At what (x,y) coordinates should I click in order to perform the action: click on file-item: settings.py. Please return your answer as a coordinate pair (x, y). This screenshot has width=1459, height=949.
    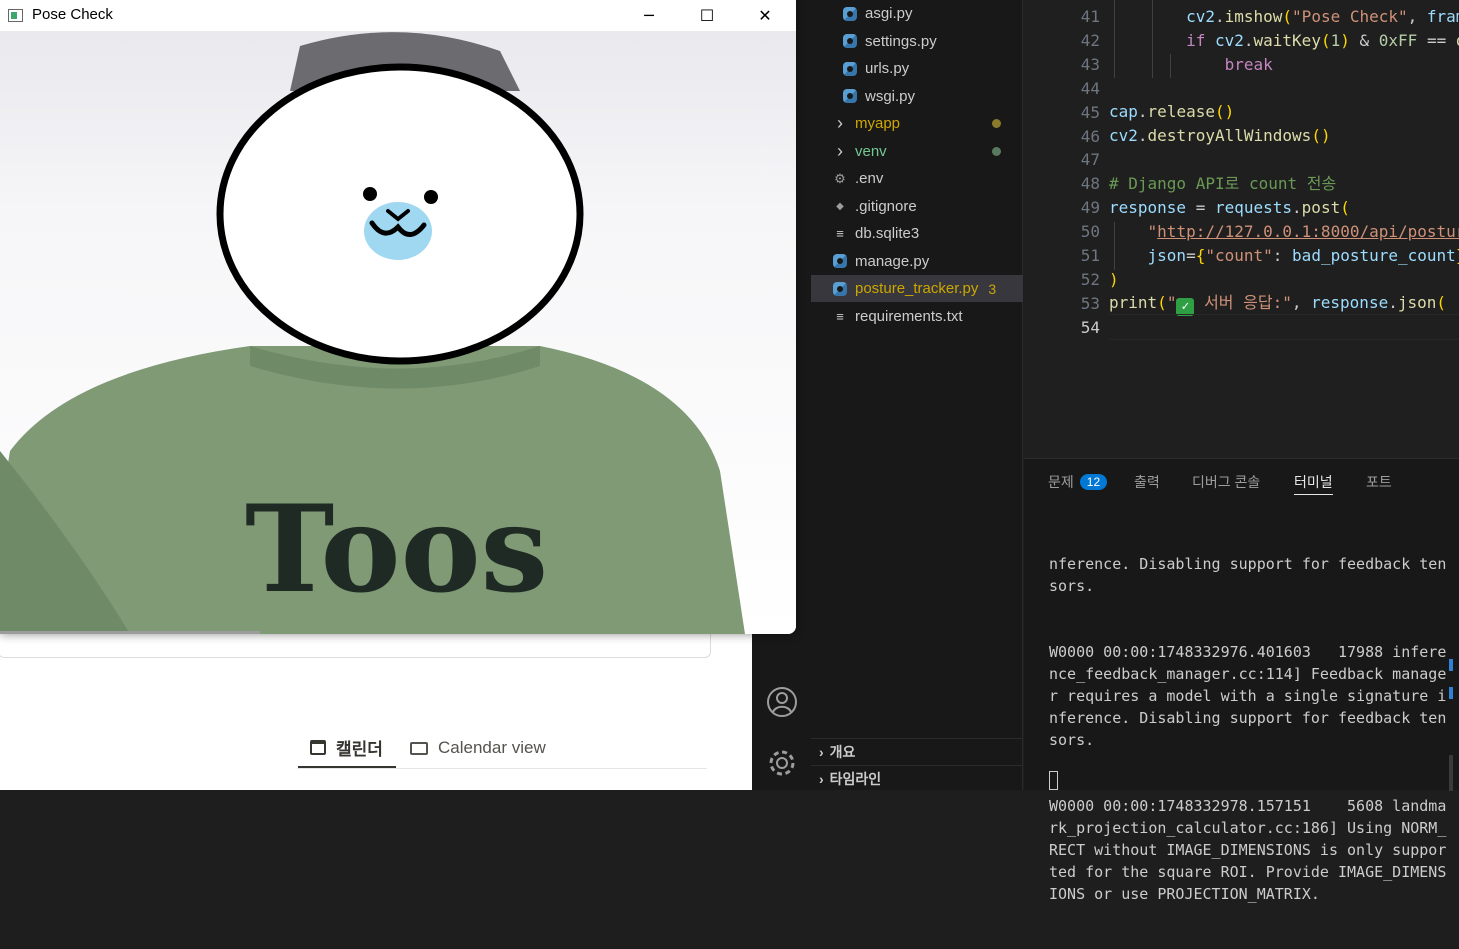
    Looking at the image, I should click on (917, 41).